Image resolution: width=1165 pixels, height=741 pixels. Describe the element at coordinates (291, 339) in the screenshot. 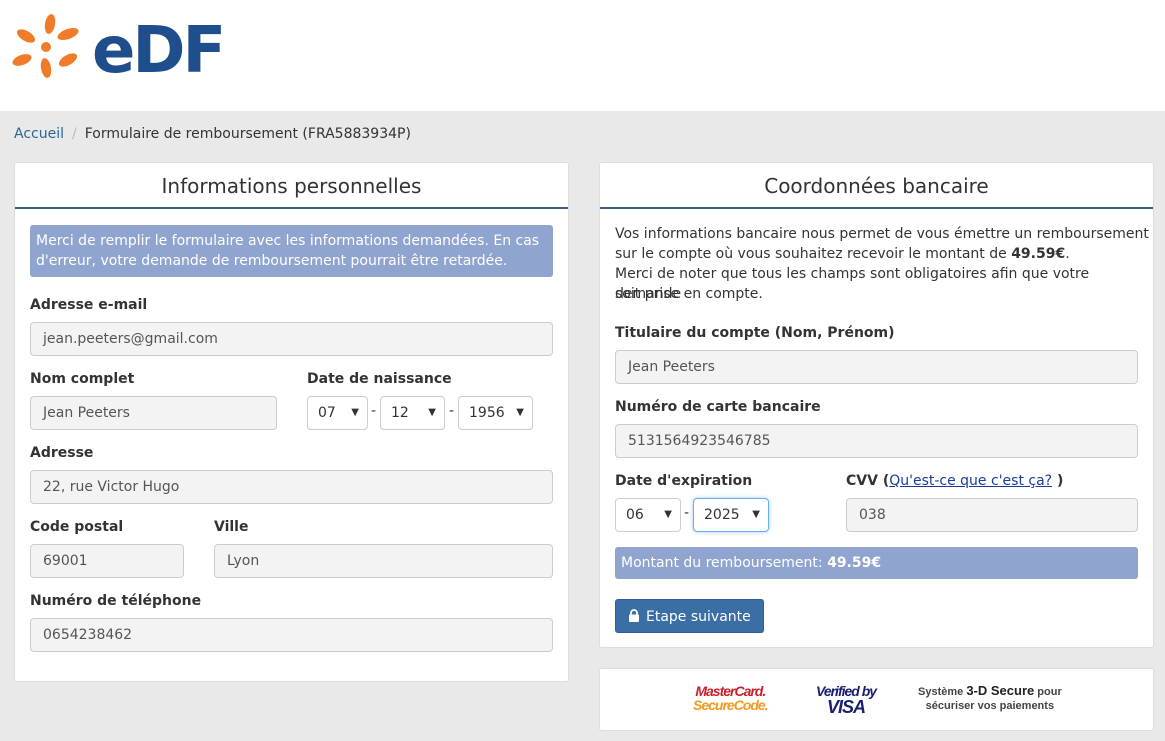

I see `email-field: jean.peeters@gmail.com` at that location.